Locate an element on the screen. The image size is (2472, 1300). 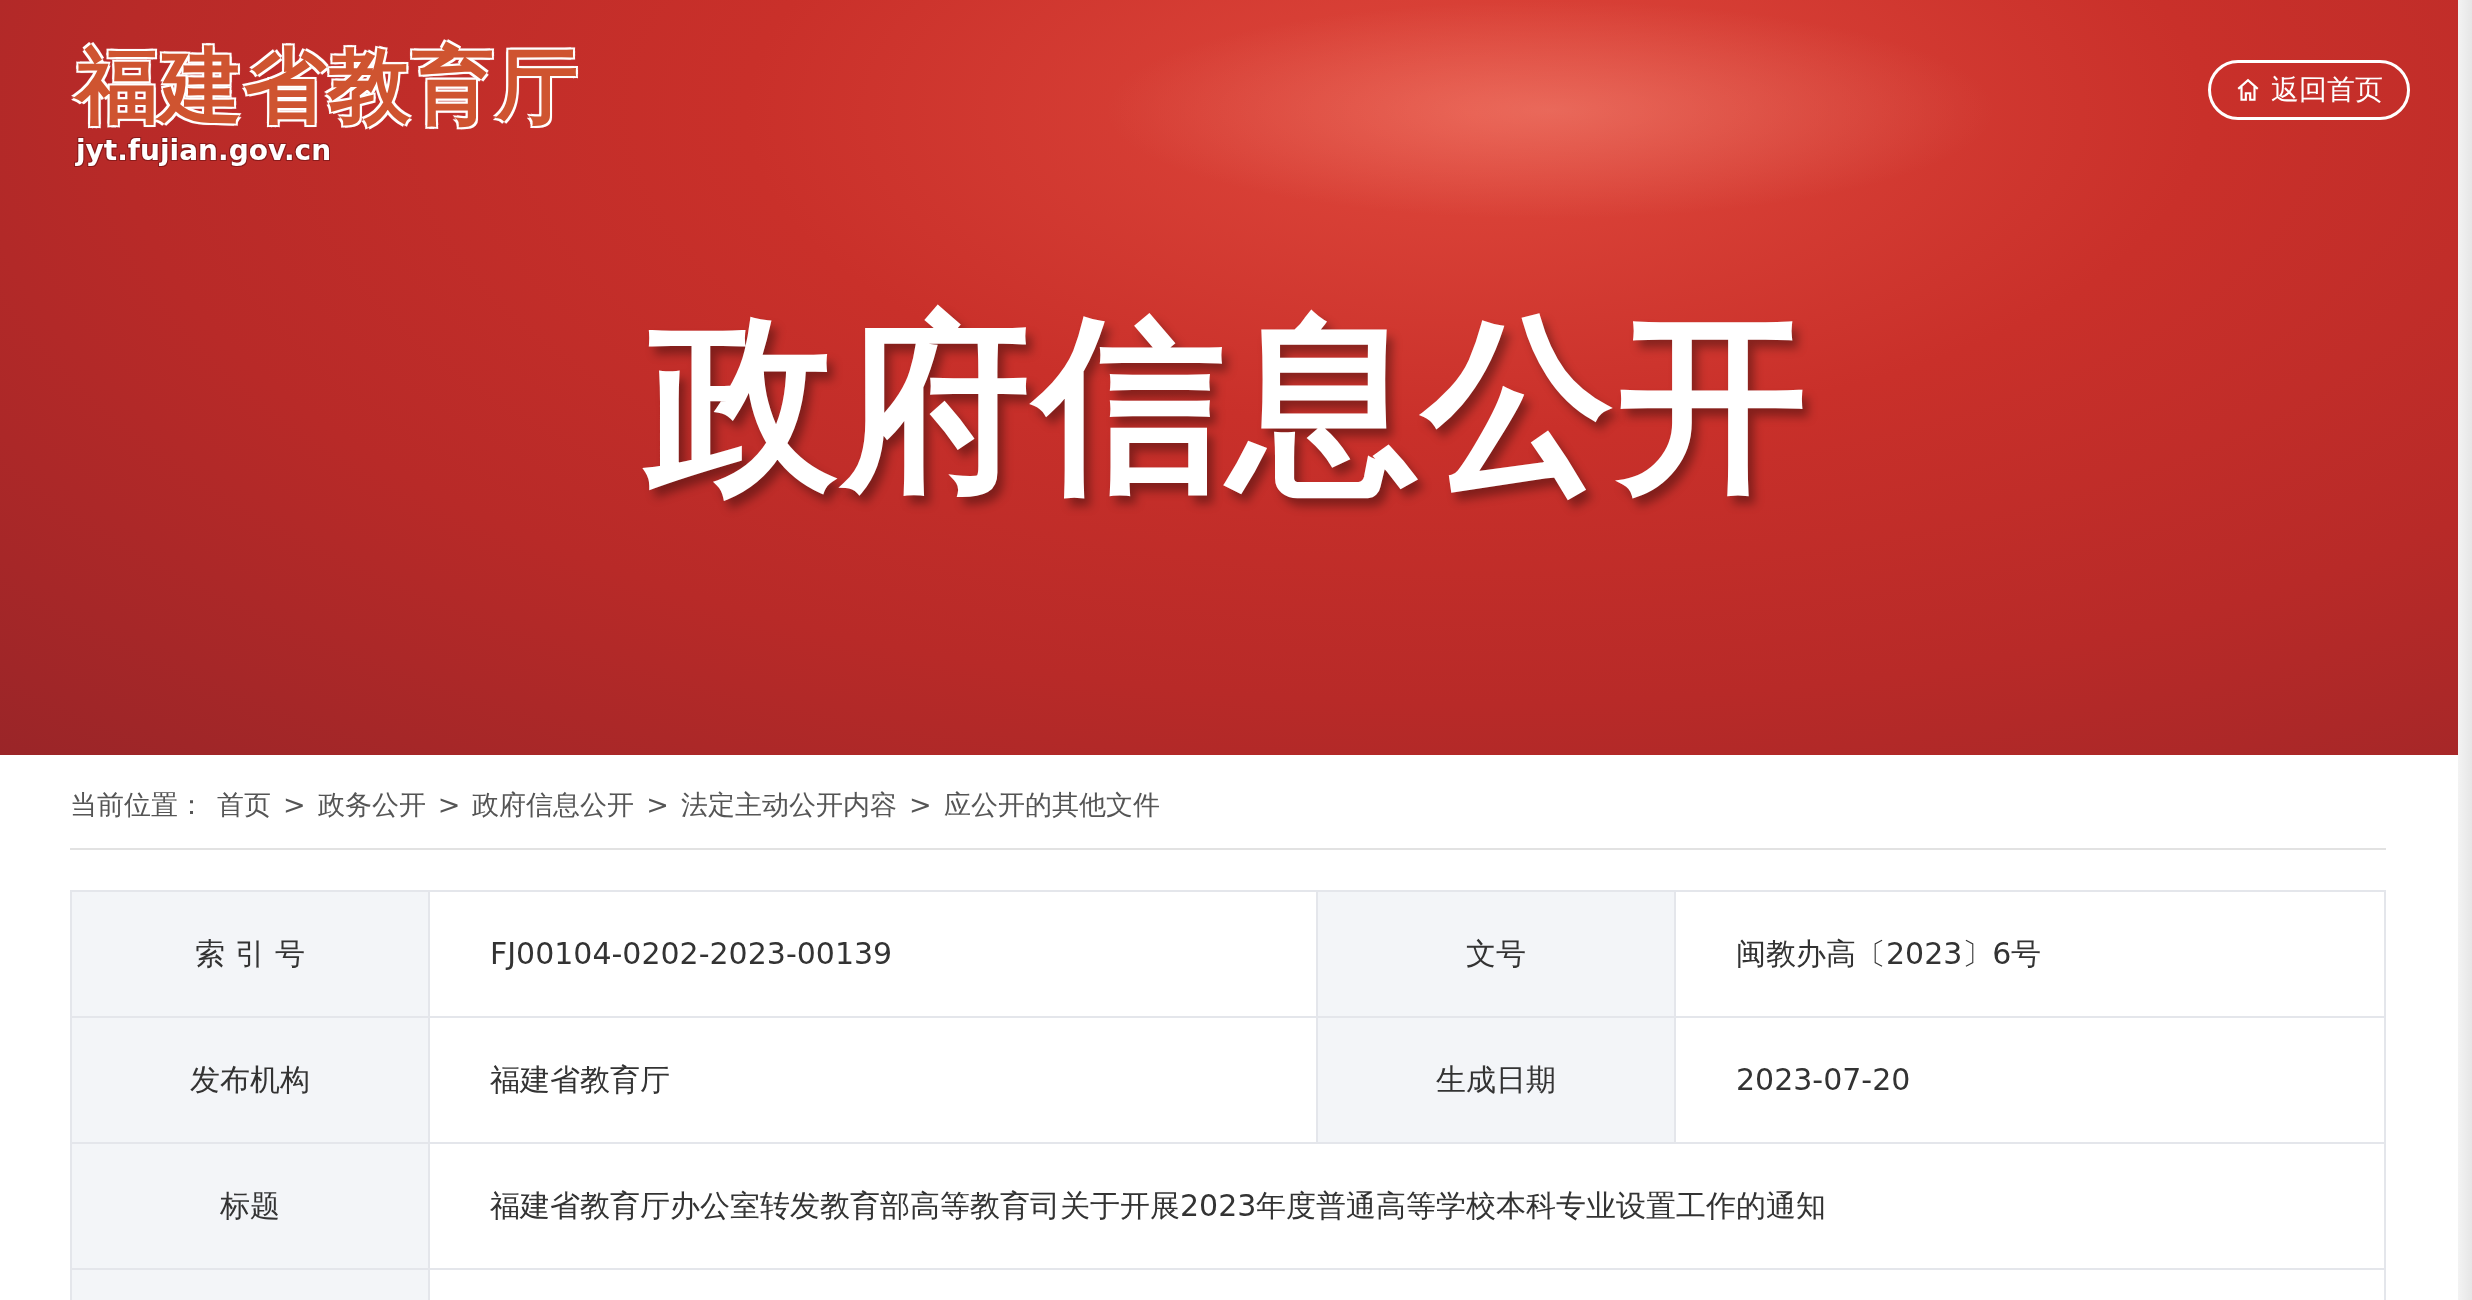
home-button: 返回首页 is located at coordinates (2309, 90).